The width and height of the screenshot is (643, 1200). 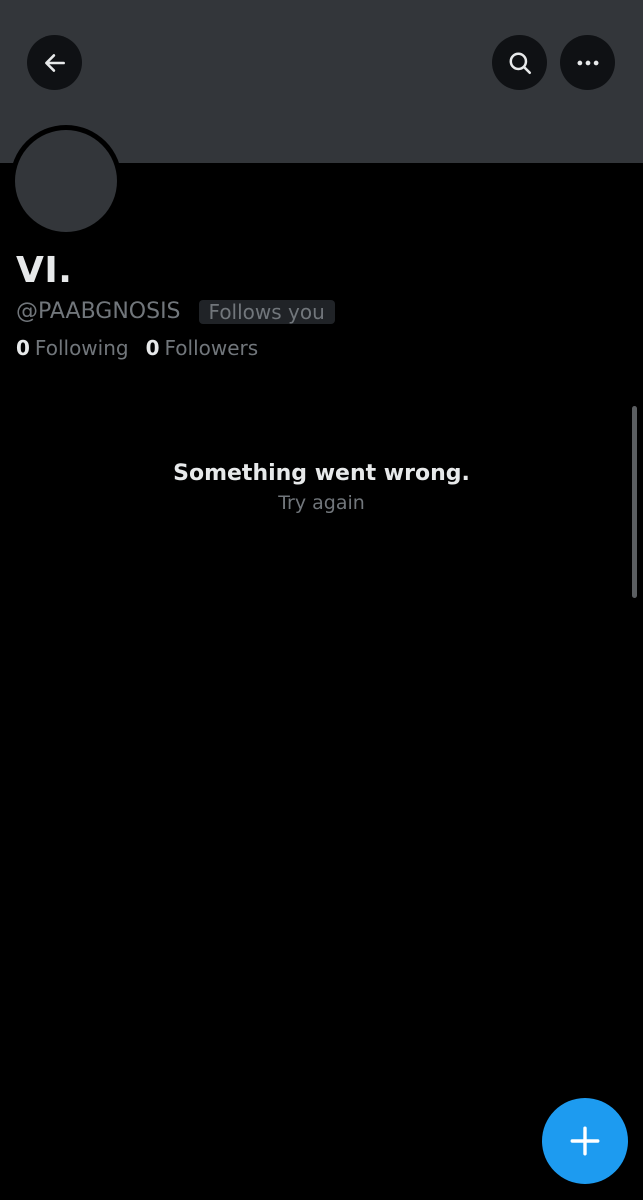 I want to click on followers-link: 0 Followers, so click(x=202, y=348).